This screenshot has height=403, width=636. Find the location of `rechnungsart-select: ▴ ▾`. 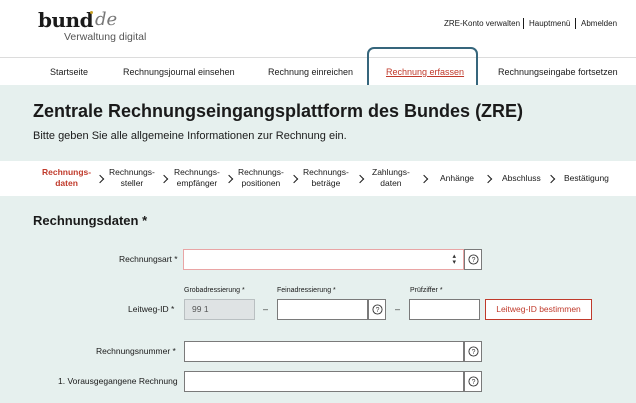

rechnungsart-select: ▴ ▾ is located at coordinates (323, 259).